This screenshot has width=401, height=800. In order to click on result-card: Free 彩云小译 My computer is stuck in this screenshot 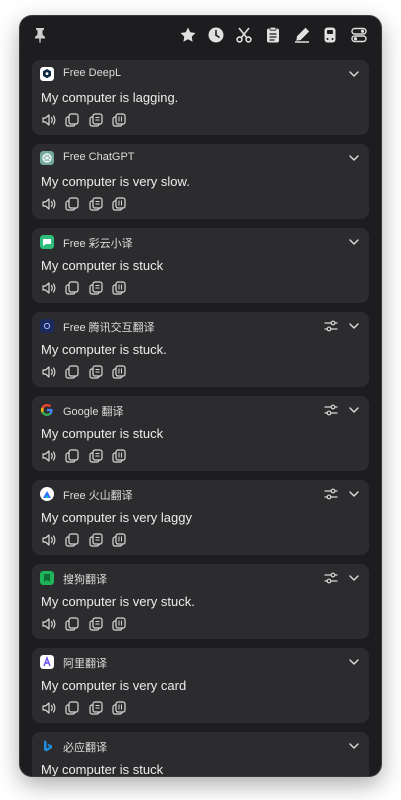, I will do `click(200, 265)`.